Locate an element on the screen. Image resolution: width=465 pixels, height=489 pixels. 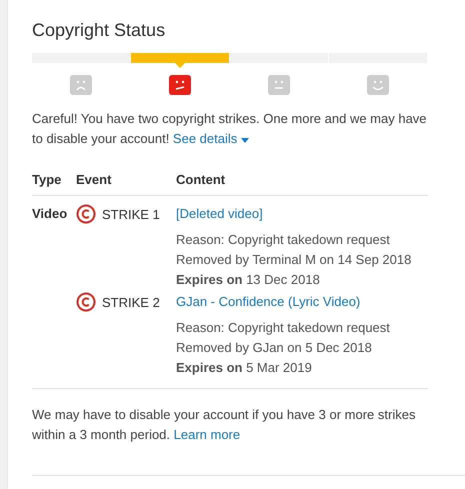
strike-face-icon is located at coordinates (180, 85).